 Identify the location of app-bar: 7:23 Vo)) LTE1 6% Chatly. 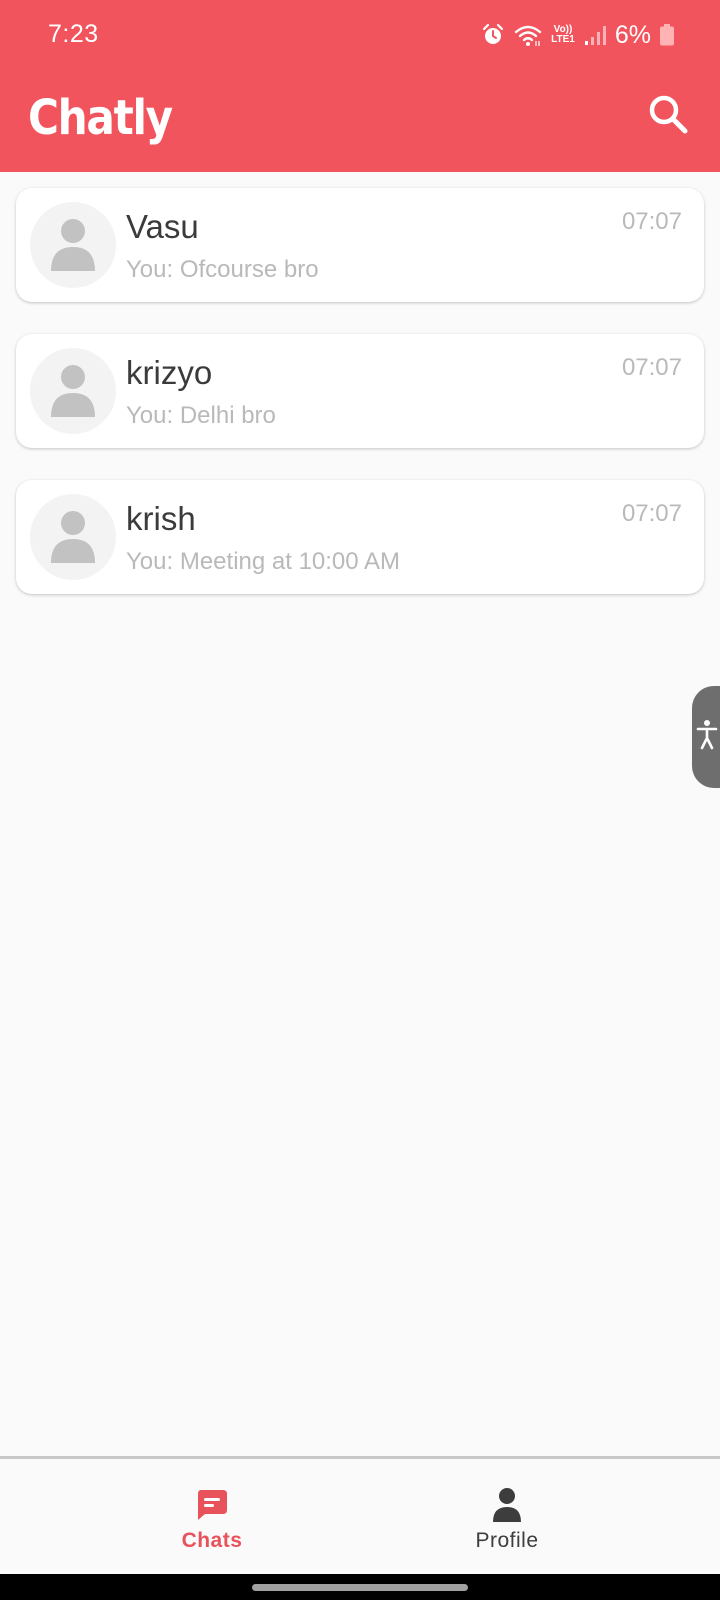
(360, 86).